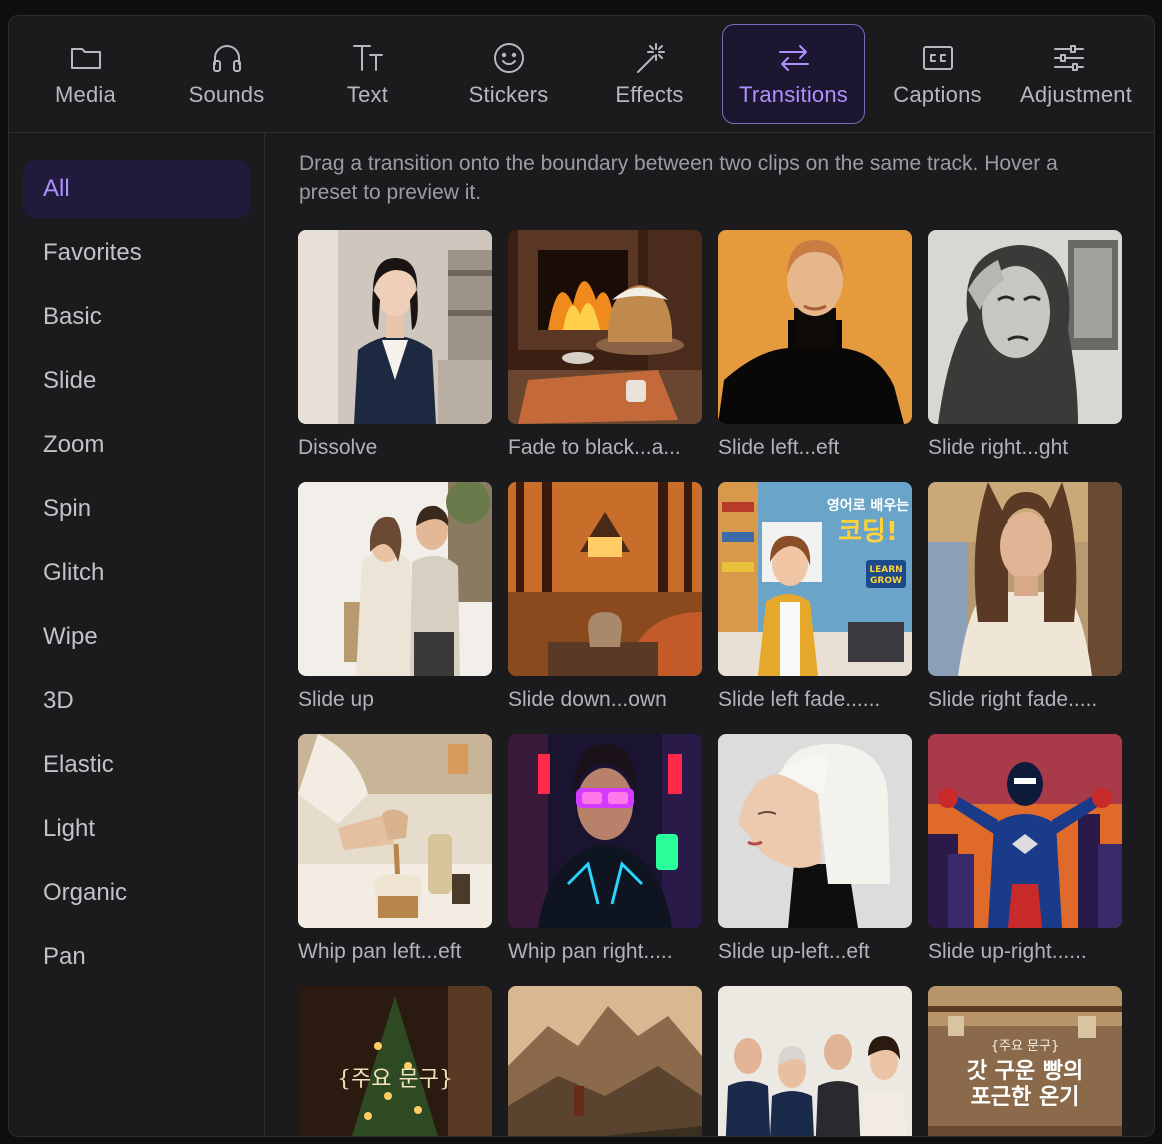 This screenshot has width=1162, height=1144. I want to click on category-pan: Pan, so click(136, 957).